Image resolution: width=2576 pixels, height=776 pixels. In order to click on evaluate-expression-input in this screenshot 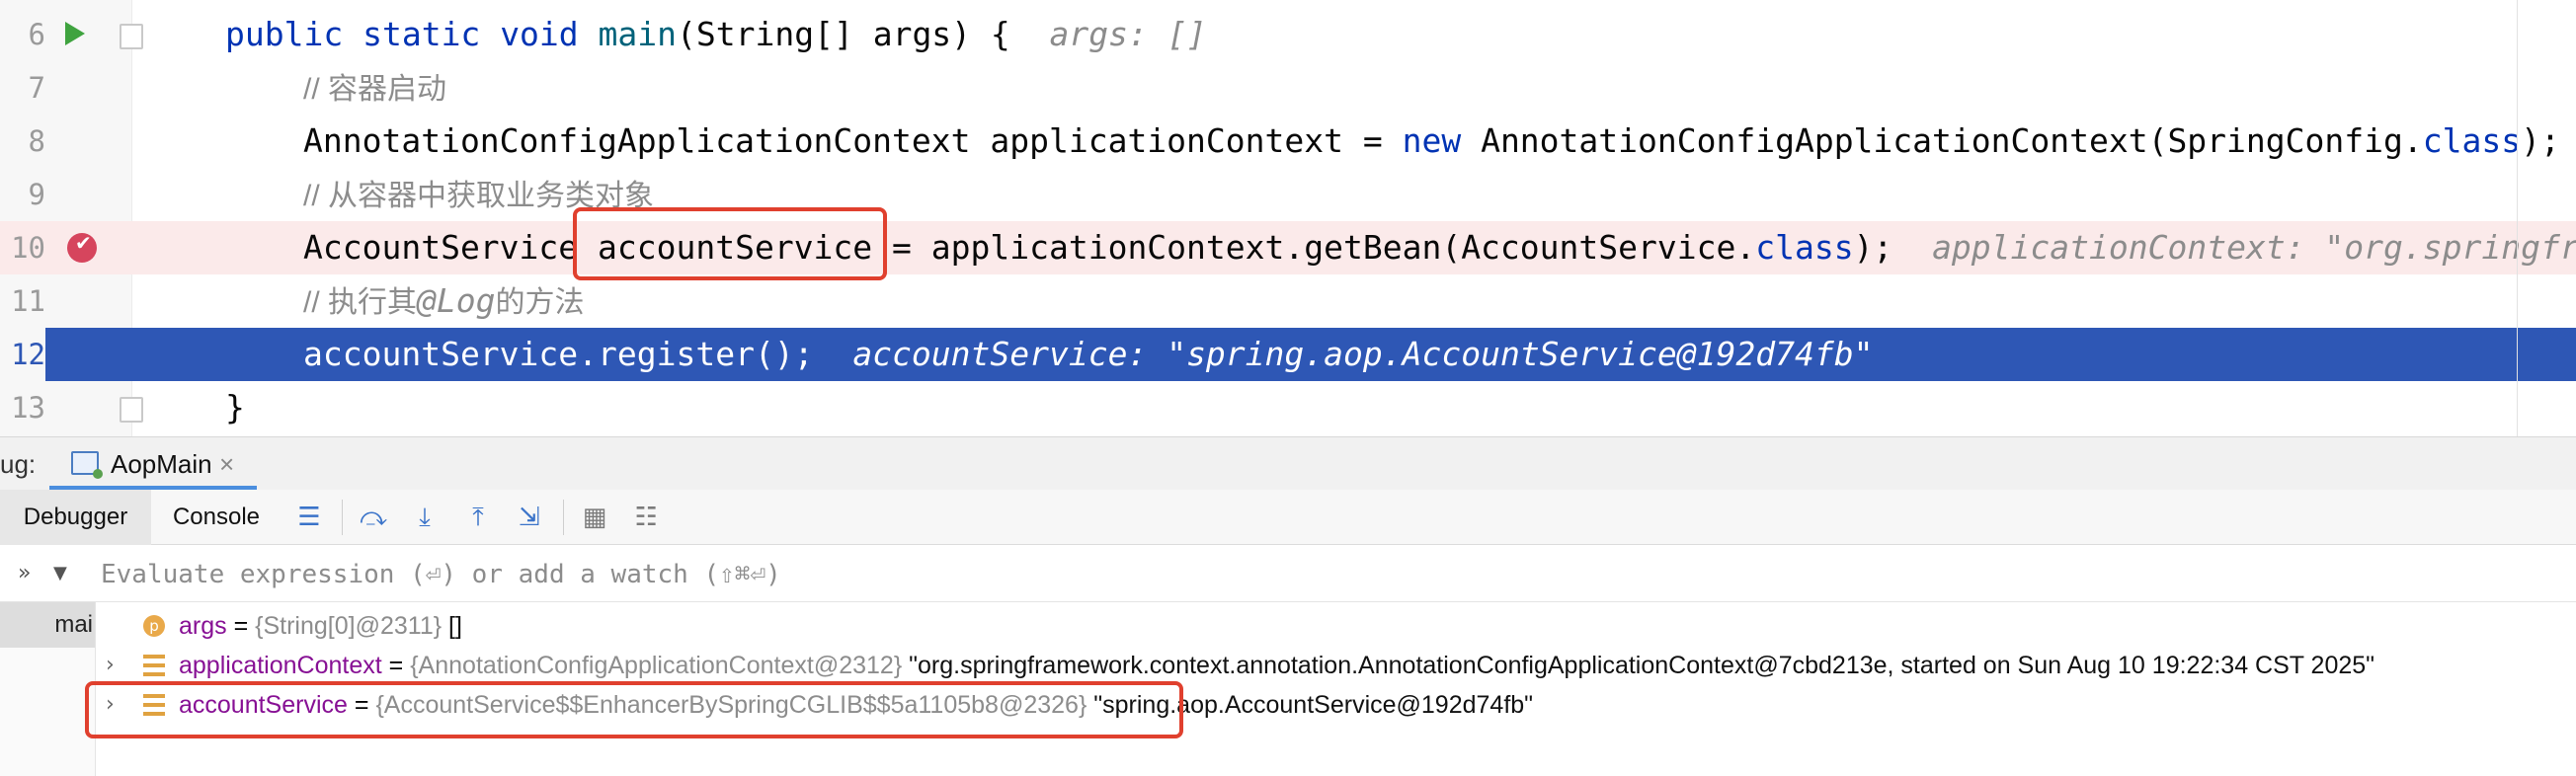, I will do `click(1286, 574)`.